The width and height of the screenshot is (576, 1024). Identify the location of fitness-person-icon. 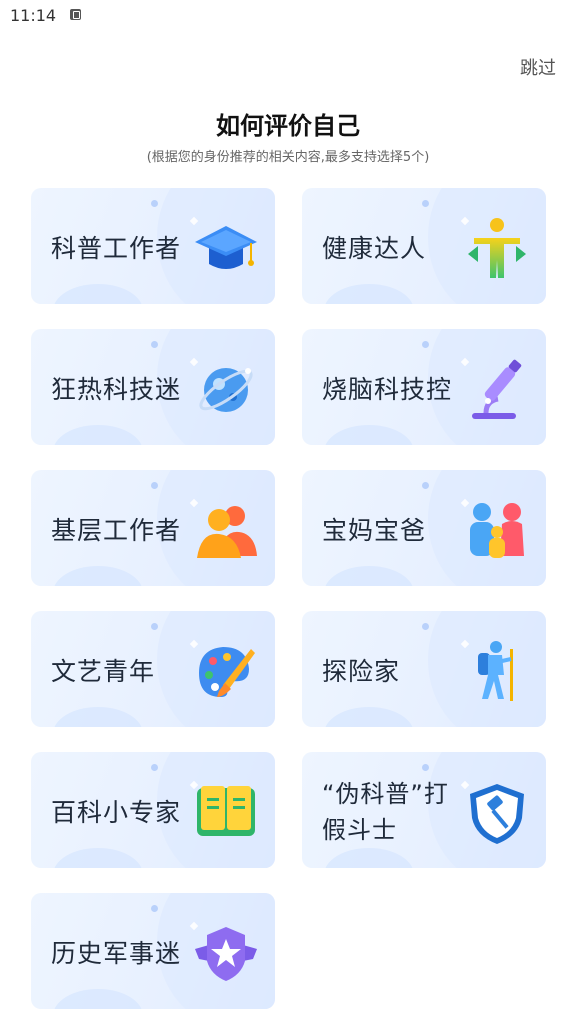
(497, 248).